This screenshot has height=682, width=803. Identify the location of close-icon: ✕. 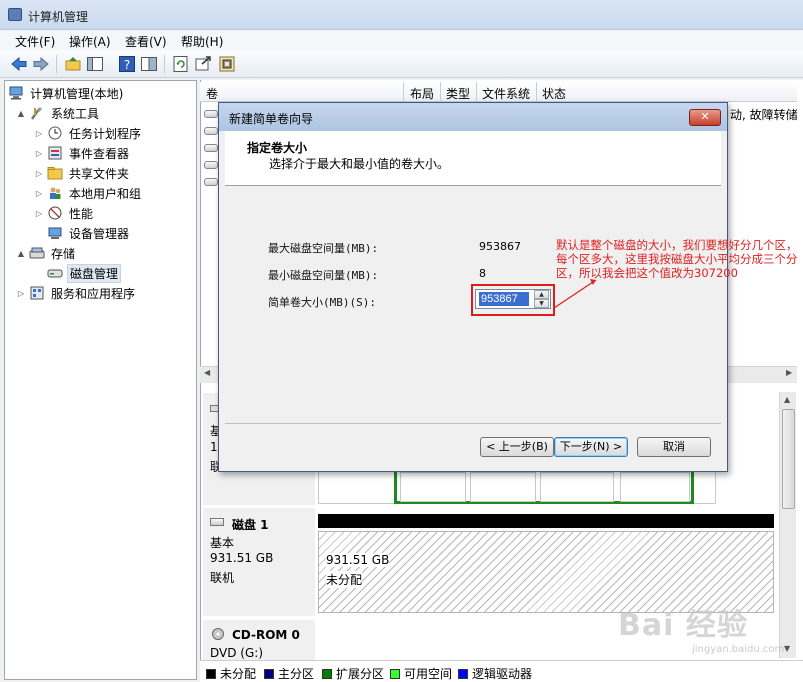
(705, 117).